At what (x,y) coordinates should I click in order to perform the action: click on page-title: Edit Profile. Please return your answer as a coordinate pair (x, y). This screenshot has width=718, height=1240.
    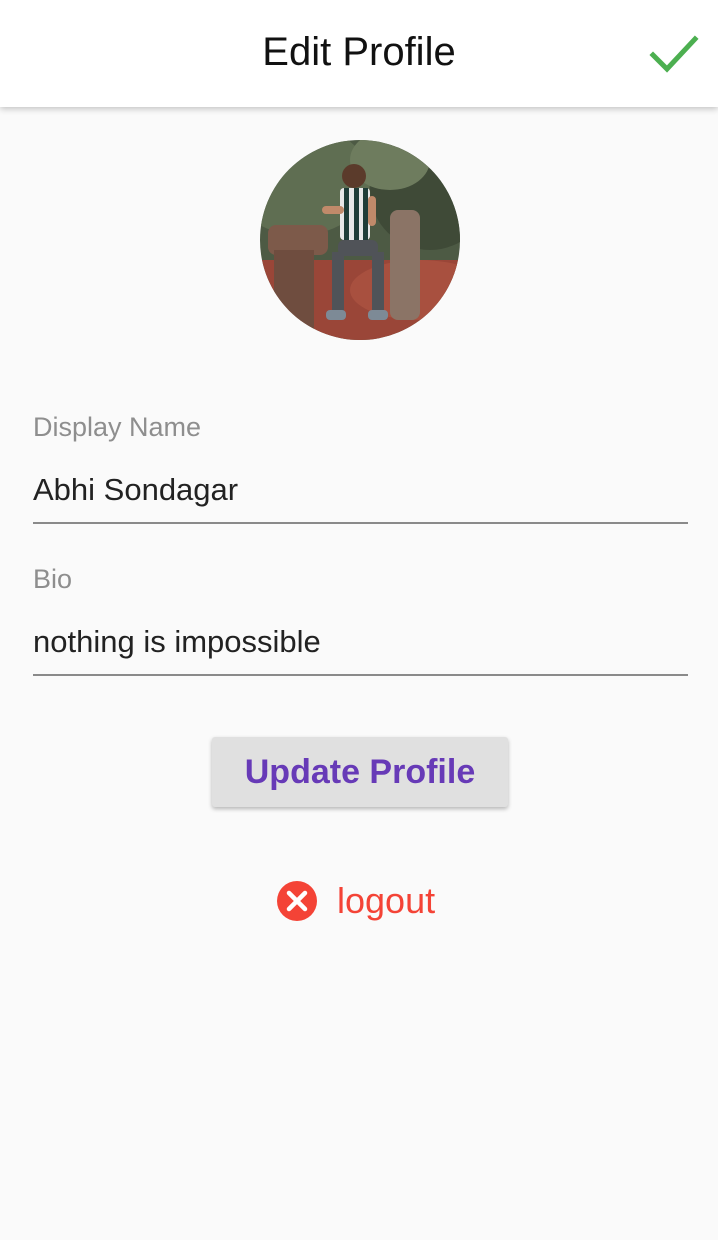
    Looking at the image, I should click on (359, 52).